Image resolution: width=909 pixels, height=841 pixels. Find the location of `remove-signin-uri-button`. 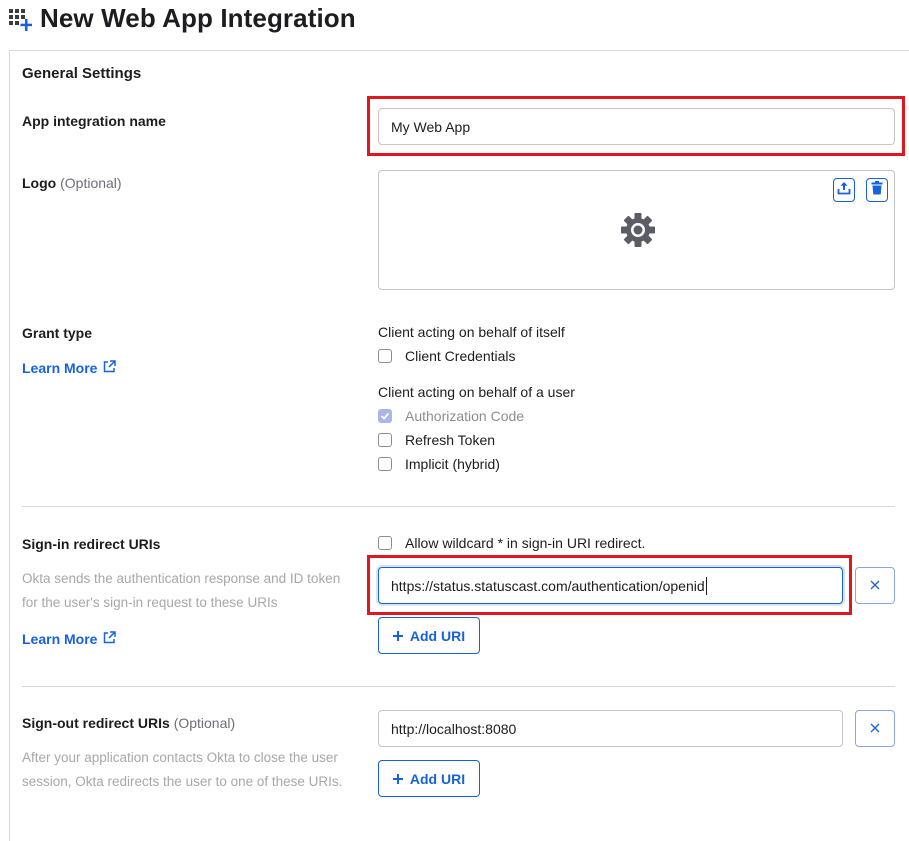

remove-signin-uri-button is located at coordinates (875, 585).